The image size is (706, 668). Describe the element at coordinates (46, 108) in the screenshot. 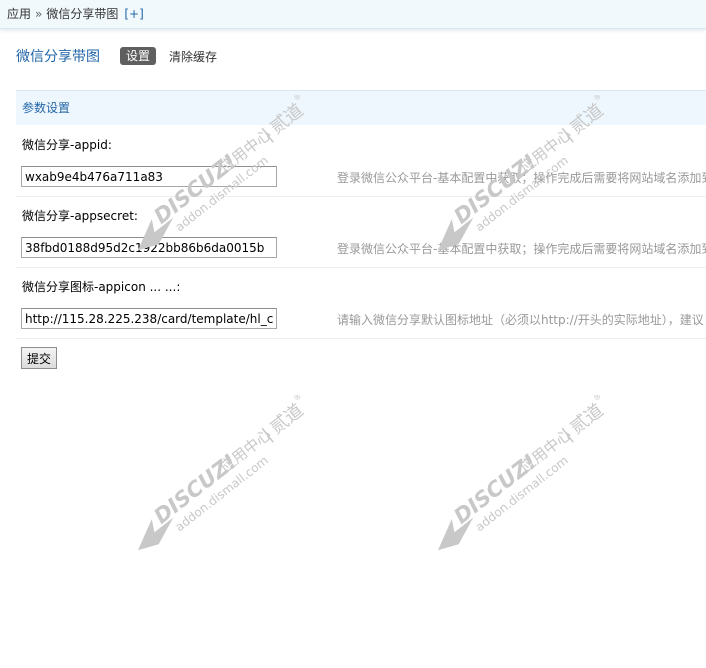

I see `section-title: 参数设置` at that location.